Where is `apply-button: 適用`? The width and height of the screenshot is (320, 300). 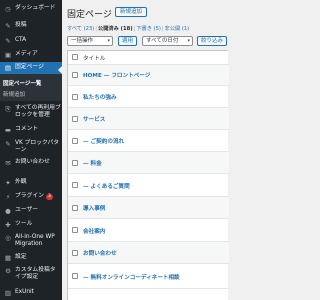 apply-button: 適用 is located at coordinates (128, 41).